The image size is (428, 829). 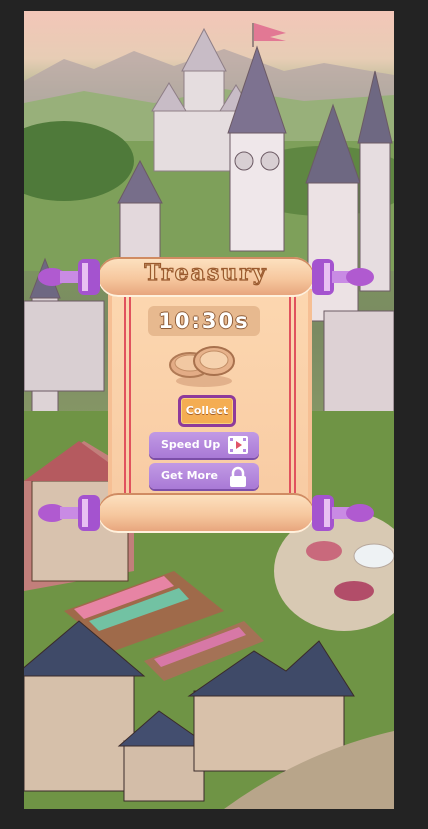 What do you see at coordinates (202, 366) in the screenshot?
I see `coins-icon` at bounding box center [202, 366].